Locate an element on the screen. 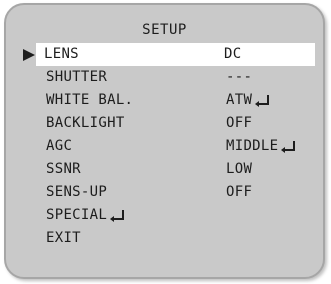 The width and height of the screenshot is (331, 284). menu-item-special: SPECIAL is located at coordinates (176, 215).